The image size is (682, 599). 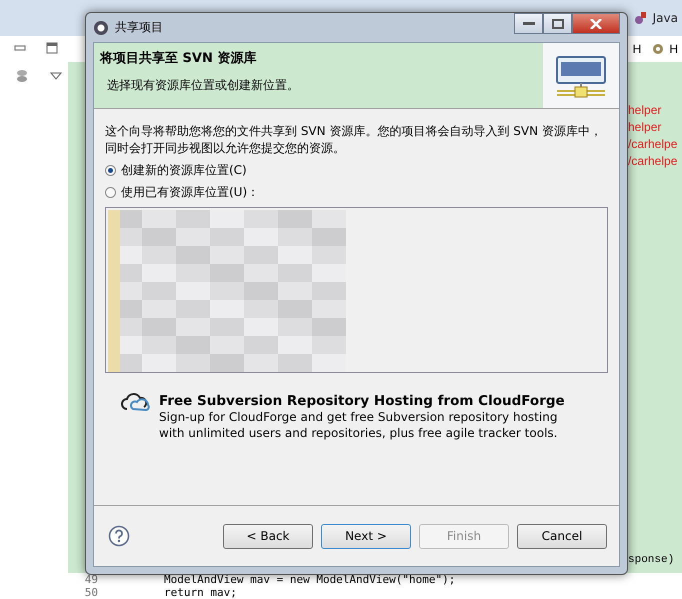 I want to click on radio-option: 使用已有资源库位置(U)：, so click(x=356, y=192).